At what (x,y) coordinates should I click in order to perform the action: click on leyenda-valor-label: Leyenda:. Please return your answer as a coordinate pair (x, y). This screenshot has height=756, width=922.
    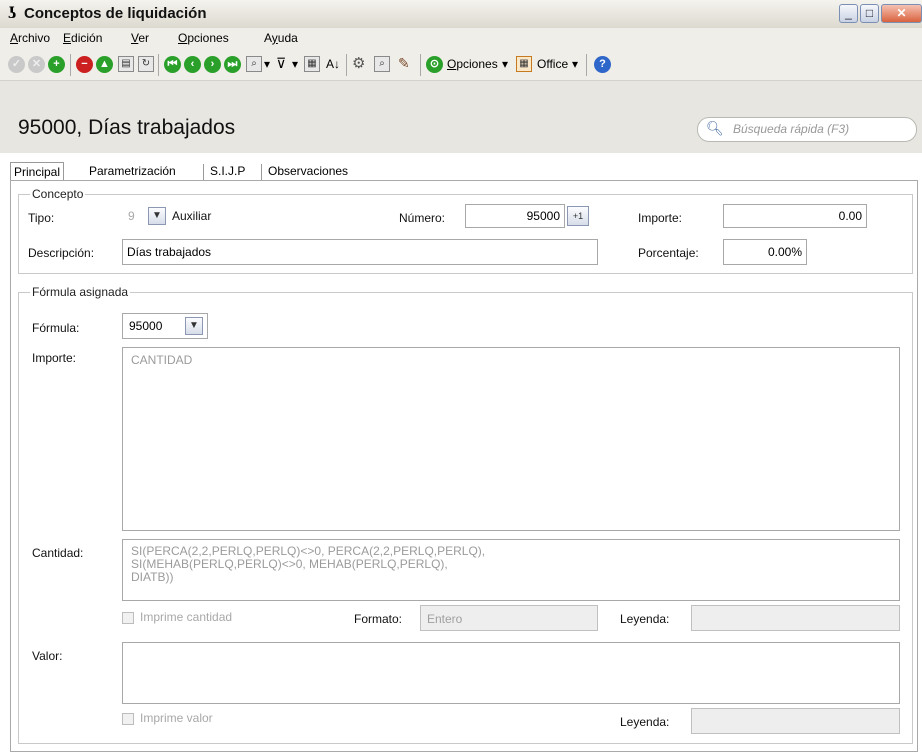
    Looking at the image, I should click on (645, 722).